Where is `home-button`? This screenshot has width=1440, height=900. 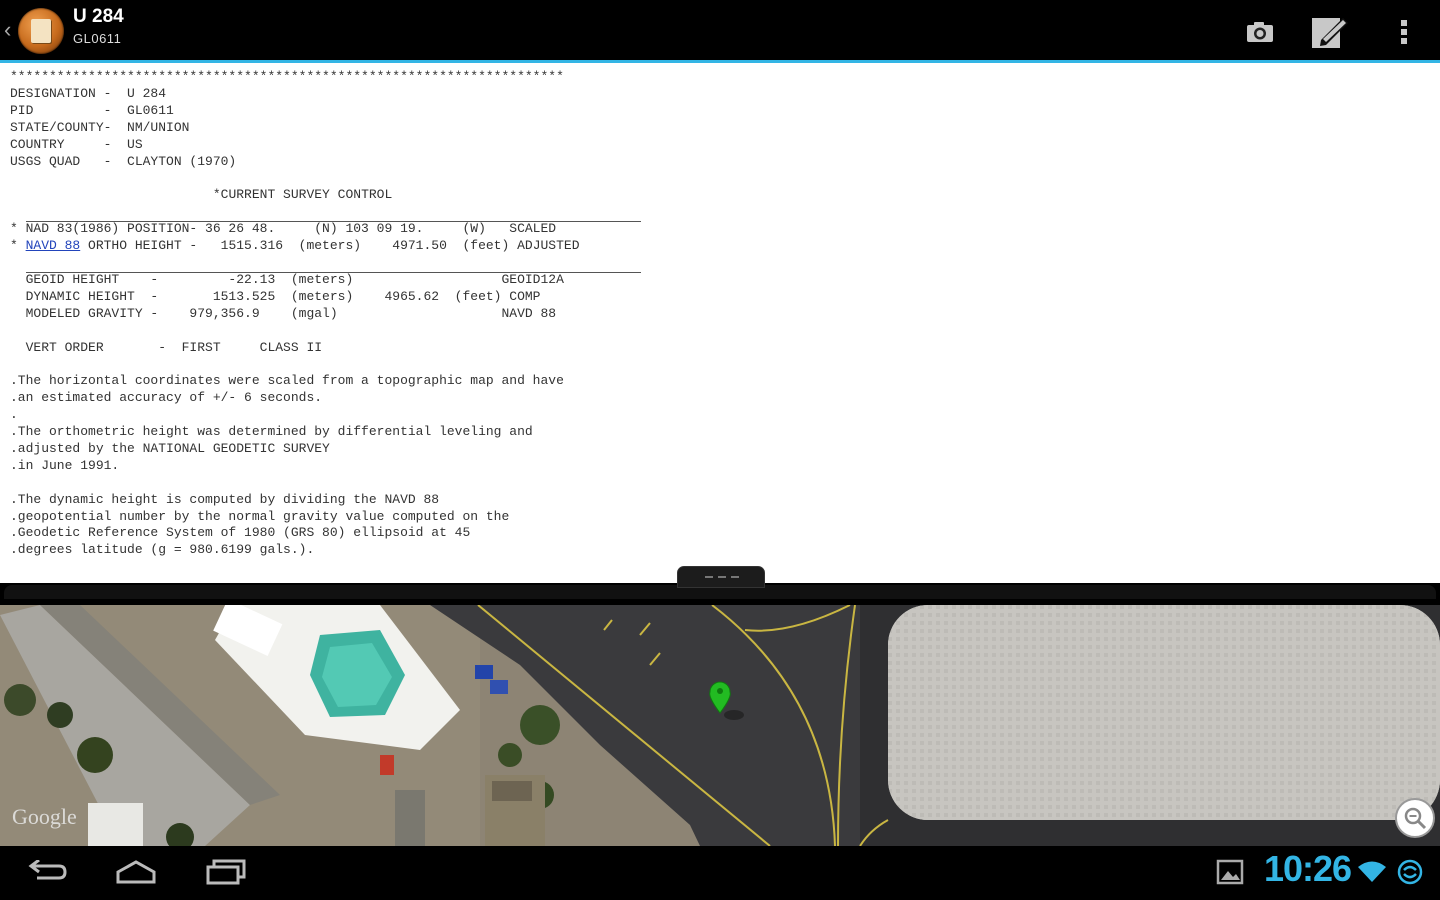 home-button is located at coordinates (136, 872).